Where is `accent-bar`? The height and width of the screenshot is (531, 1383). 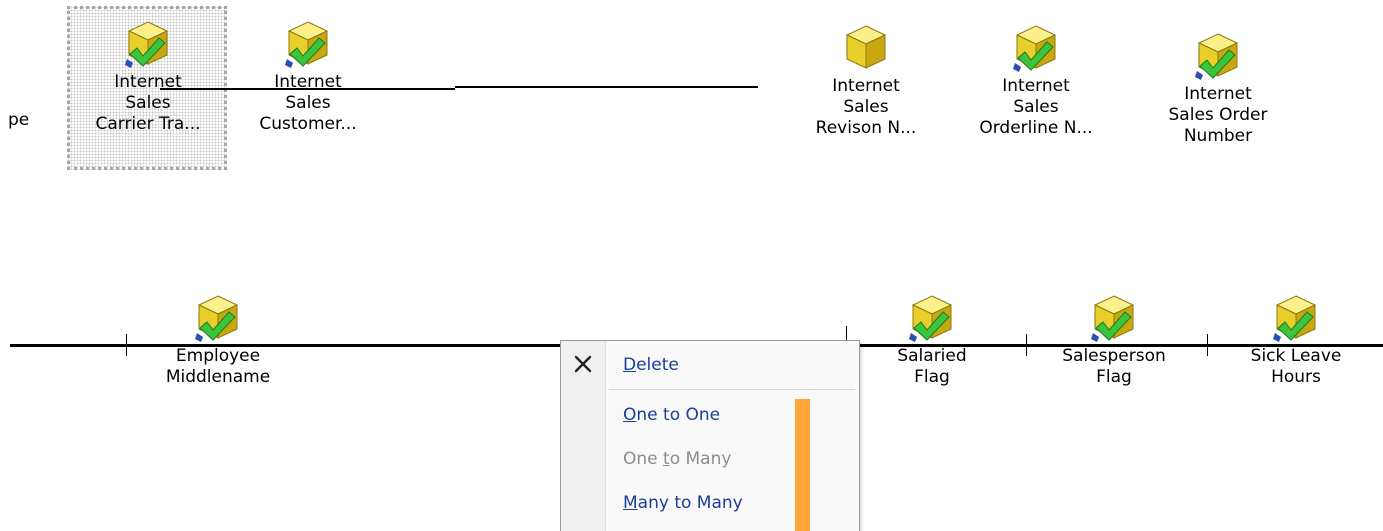
accent-bar is located at coordinates (802, 465).